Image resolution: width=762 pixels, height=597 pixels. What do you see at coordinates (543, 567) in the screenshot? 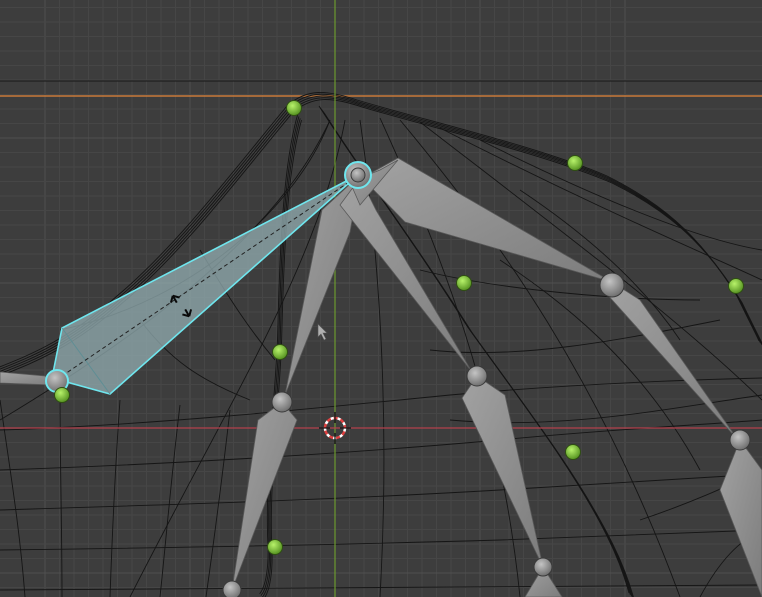
I see `joint-index-tip` at bounding box center [543, 567].